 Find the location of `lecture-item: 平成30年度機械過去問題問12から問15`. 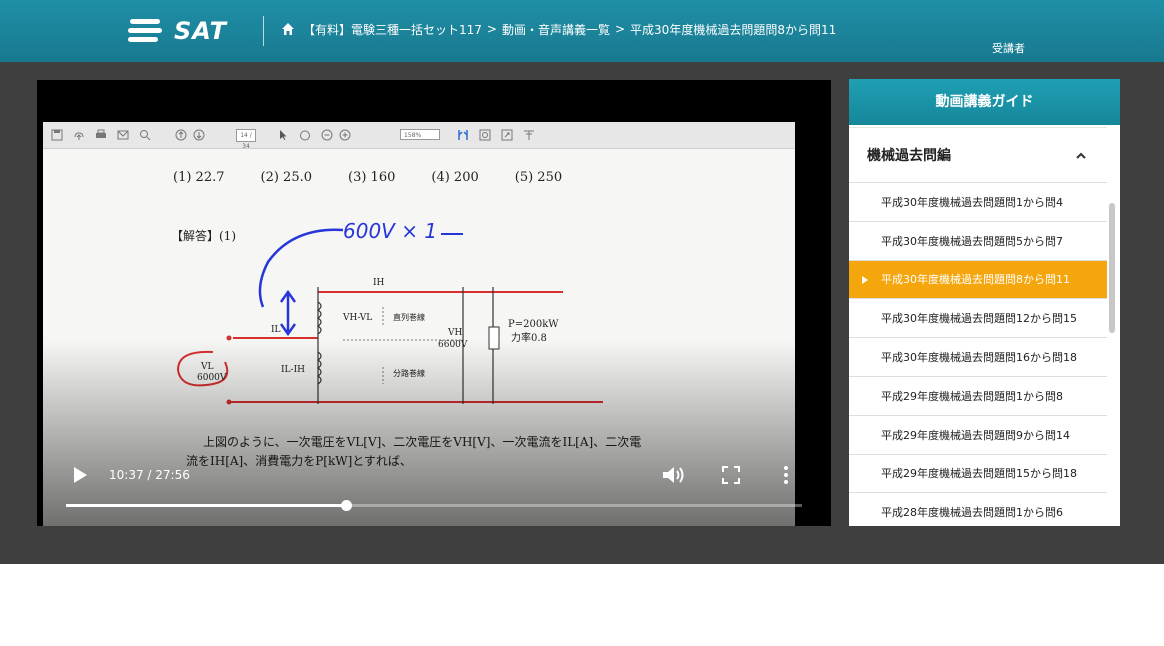

lecture-item: 平成30年度機械過去問題問12から問15 is located at coordinates (978, 319).